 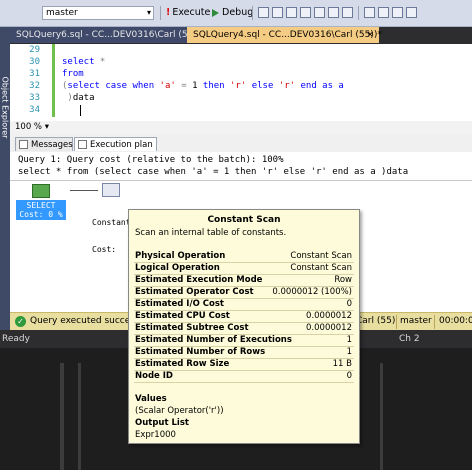 I want to click on tooltip-value: 0.0000012 (100%), so click(x=312, y=292).